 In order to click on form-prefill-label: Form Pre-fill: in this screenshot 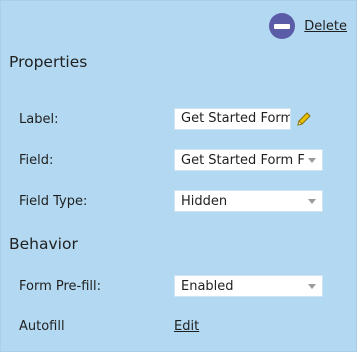, I will do `click(60, 286)`.